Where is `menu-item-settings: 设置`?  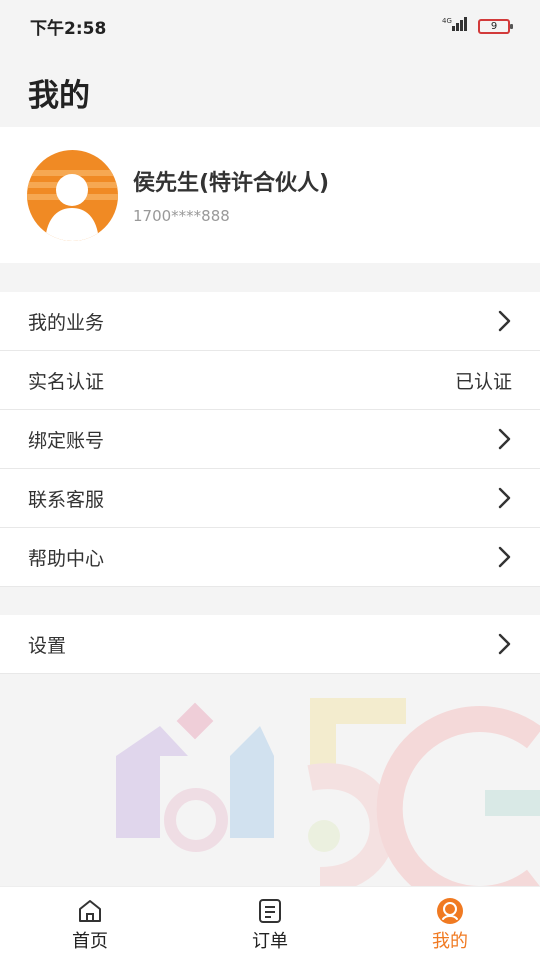 menu-item-settings: 设置 is located at coordinates (270, 644).